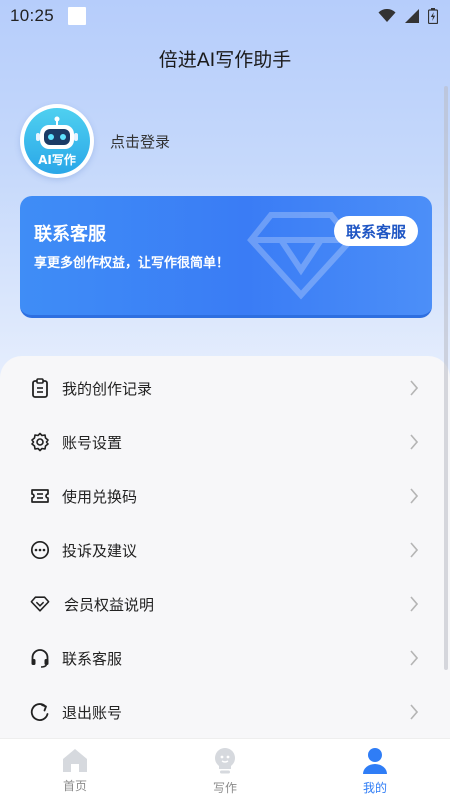  I want to click on menu-item-label: 联系客服, so click(92, 658).